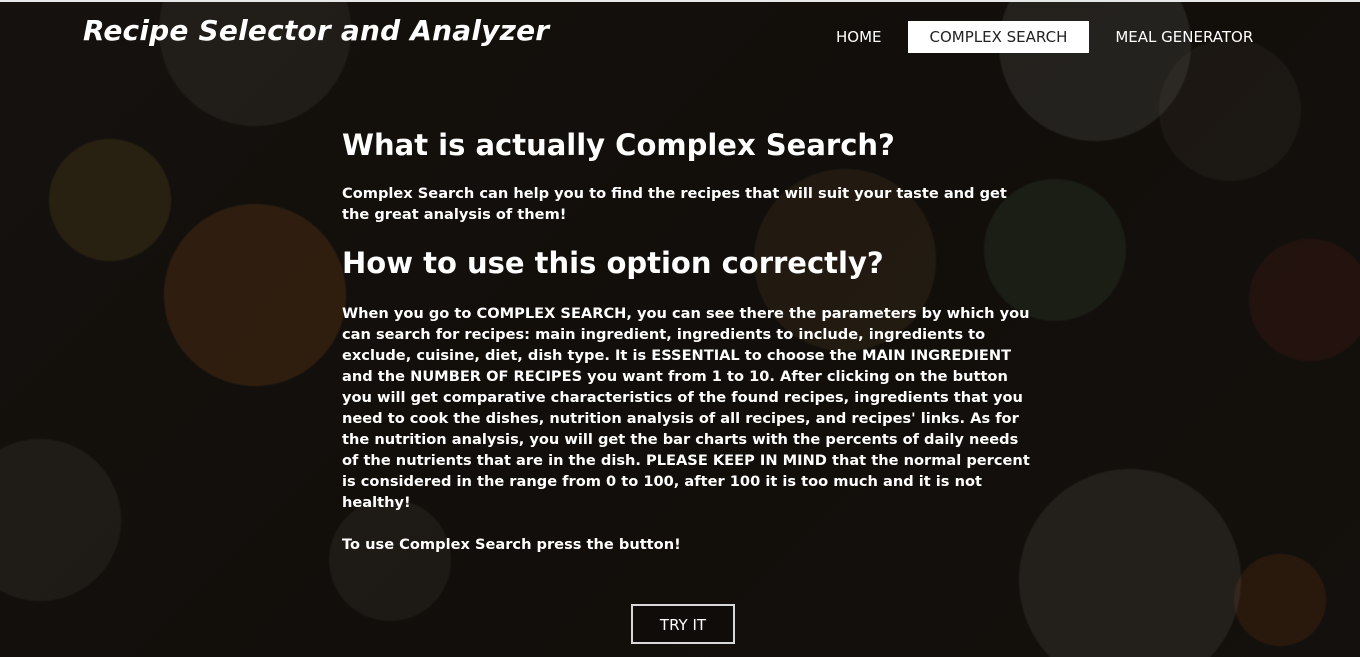  Describe the element at coordinates (613, 263) in the screenshot. I see `section-heading: How to use this option correctly?` at that location.